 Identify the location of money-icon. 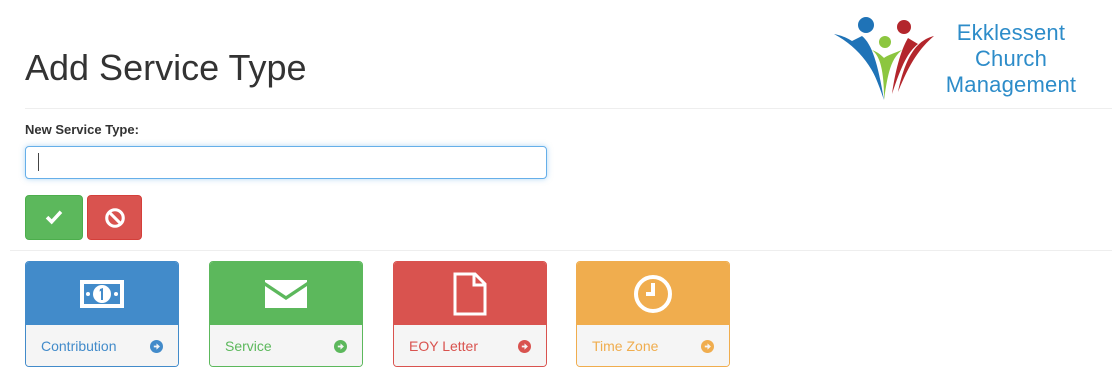
(102, 293).